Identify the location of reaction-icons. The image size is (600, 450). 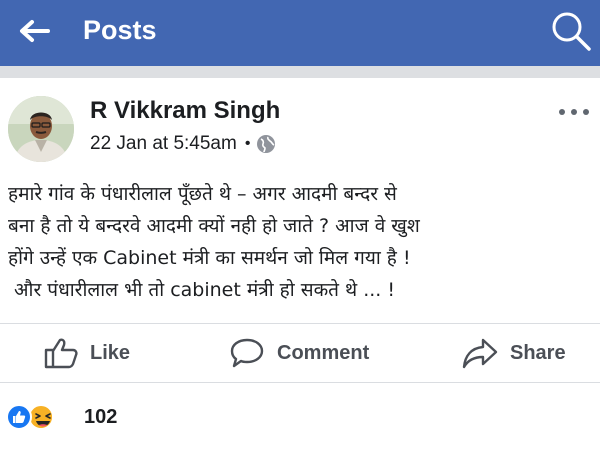
(34, 417).